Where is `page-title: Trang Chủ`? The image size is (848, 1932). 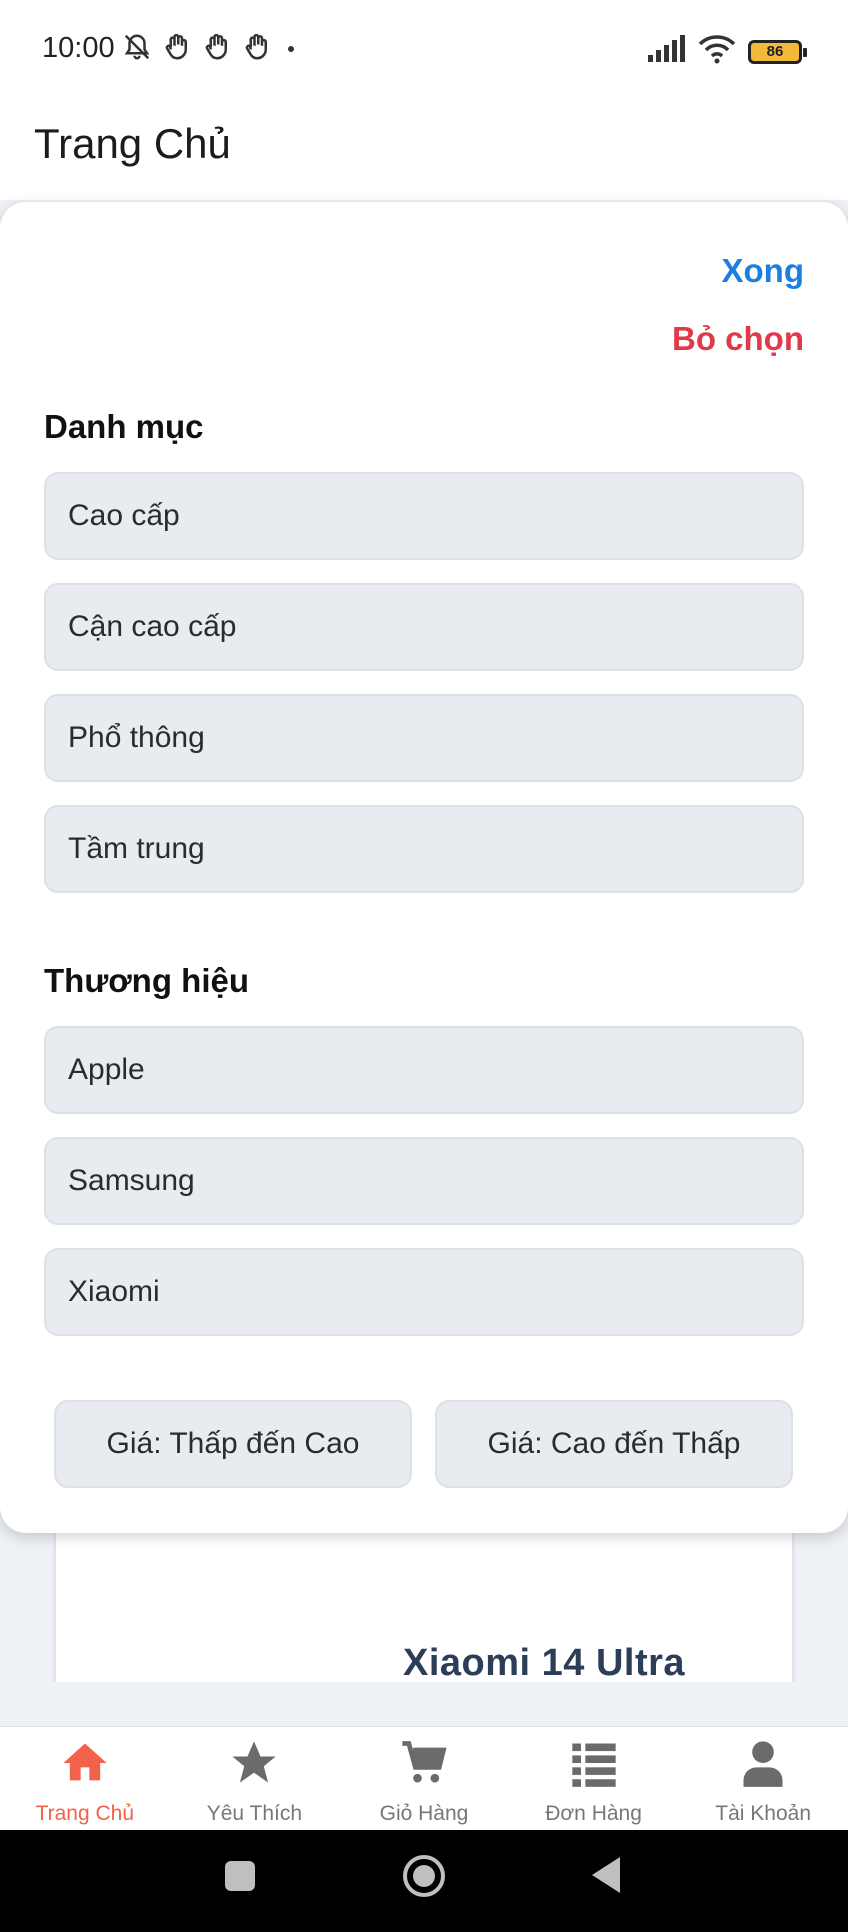 page-title: Trang Chủ is located at coordinates (132, 143).